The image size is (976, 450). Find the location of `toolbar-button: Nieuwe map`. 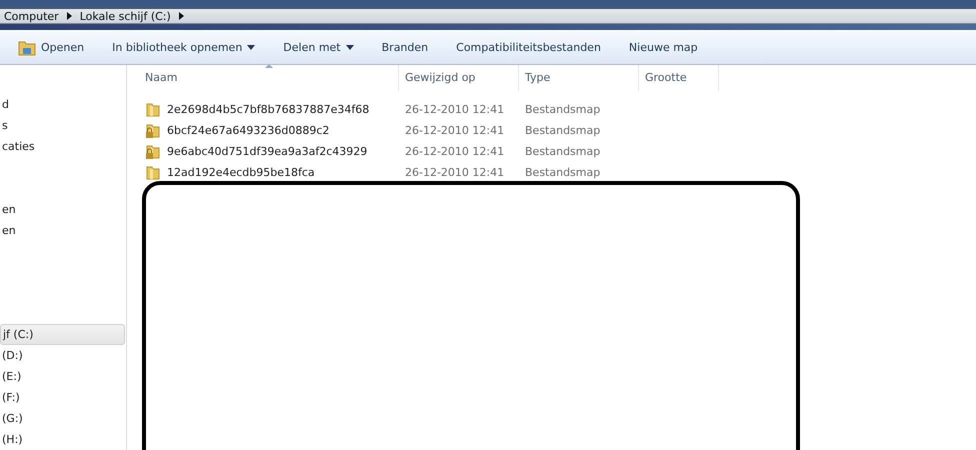

toolbar-button: Nieuwe map is located at coordinates (663, 47).